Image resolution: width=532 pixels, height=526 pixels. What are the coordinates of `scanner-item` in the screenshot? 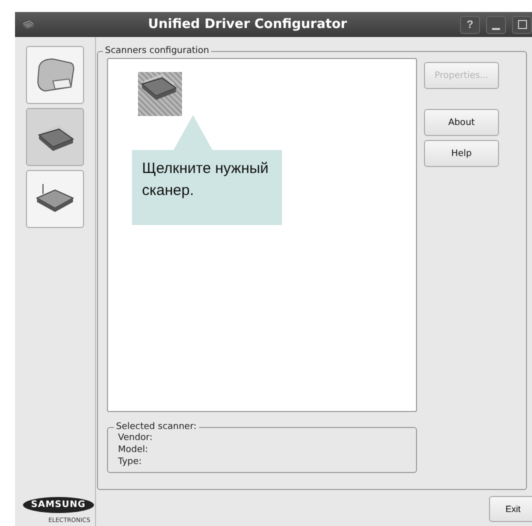 It's located at (160, 94).